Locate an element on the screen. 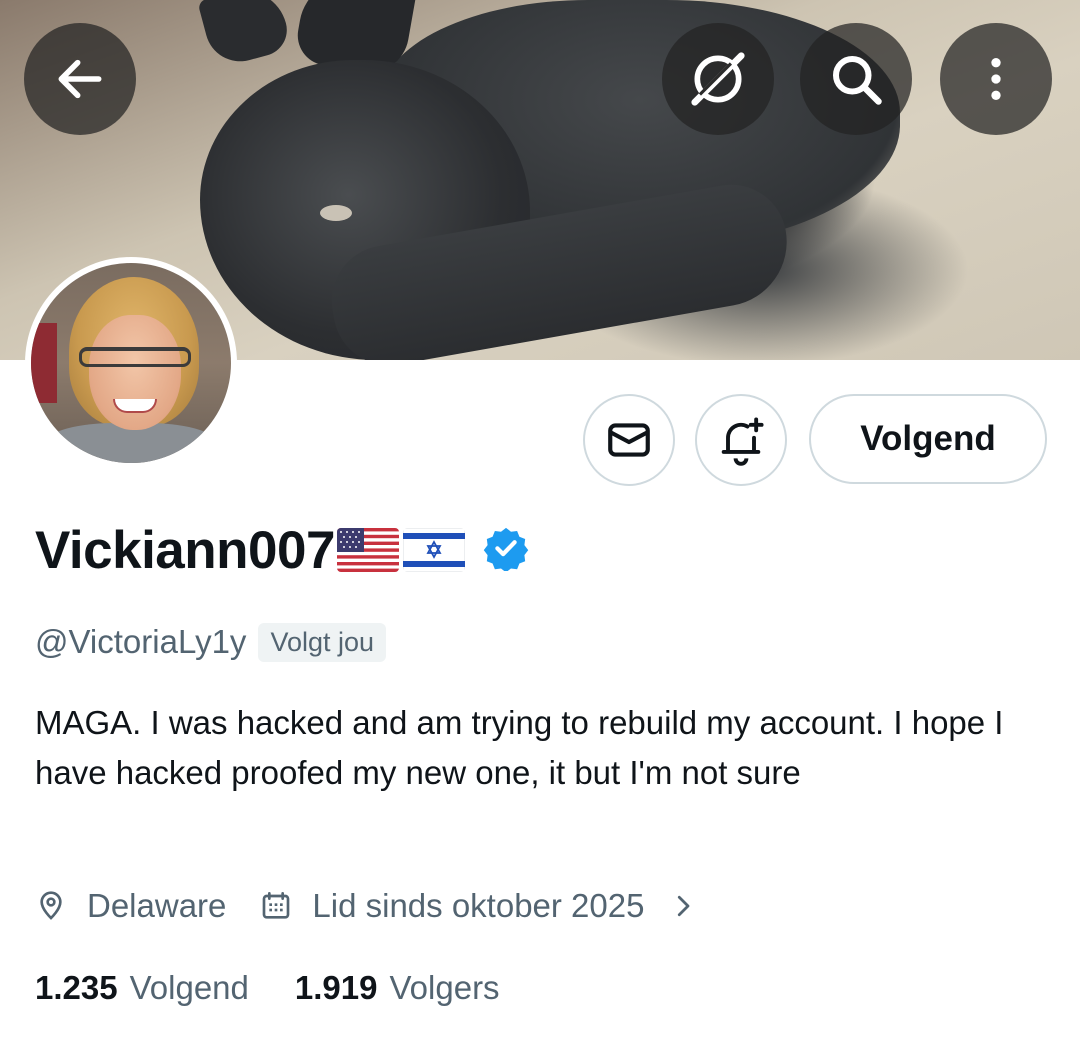  banner-dog-eye is located at coordinates (336, 213).